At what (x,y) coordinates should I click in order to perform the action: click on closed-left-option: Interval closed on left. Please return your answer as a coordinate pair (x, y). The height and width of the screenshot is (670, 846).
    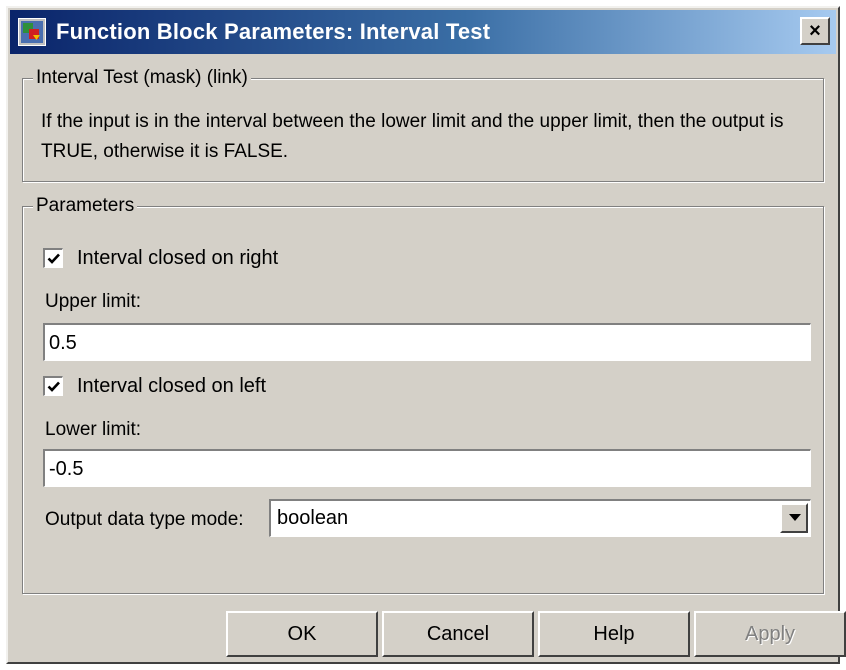
    Looking at the image, I should click on (154, 386).